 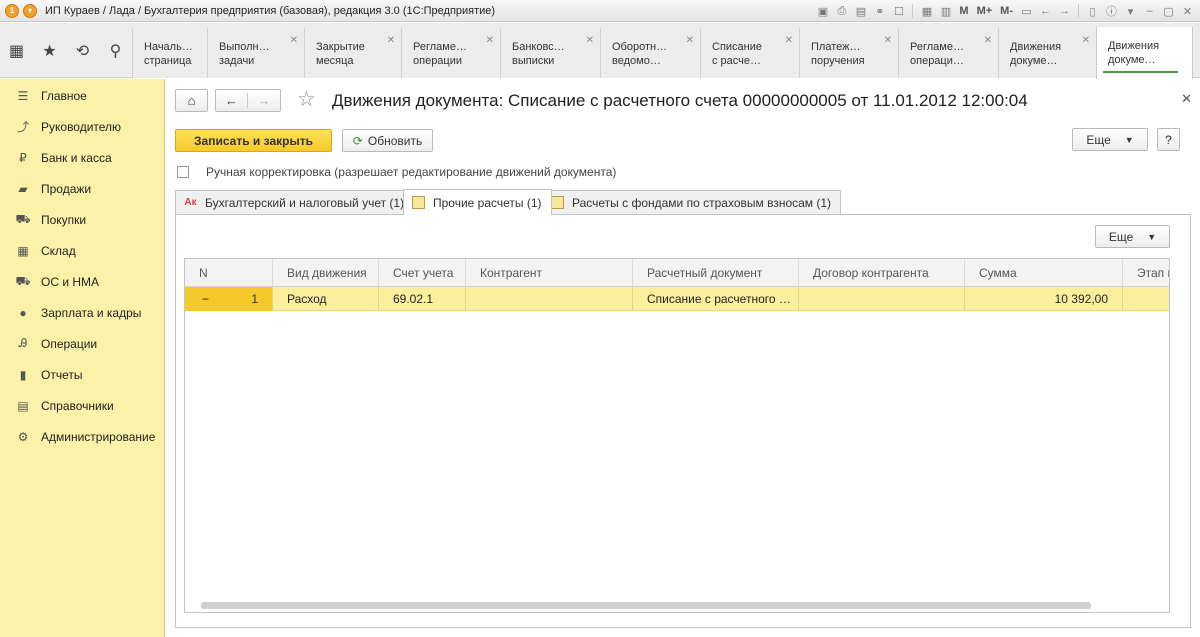 What do you see at coordinates (882, 299) in the screenshot?
I see `contract-cell` at bounding box center [882, 299].